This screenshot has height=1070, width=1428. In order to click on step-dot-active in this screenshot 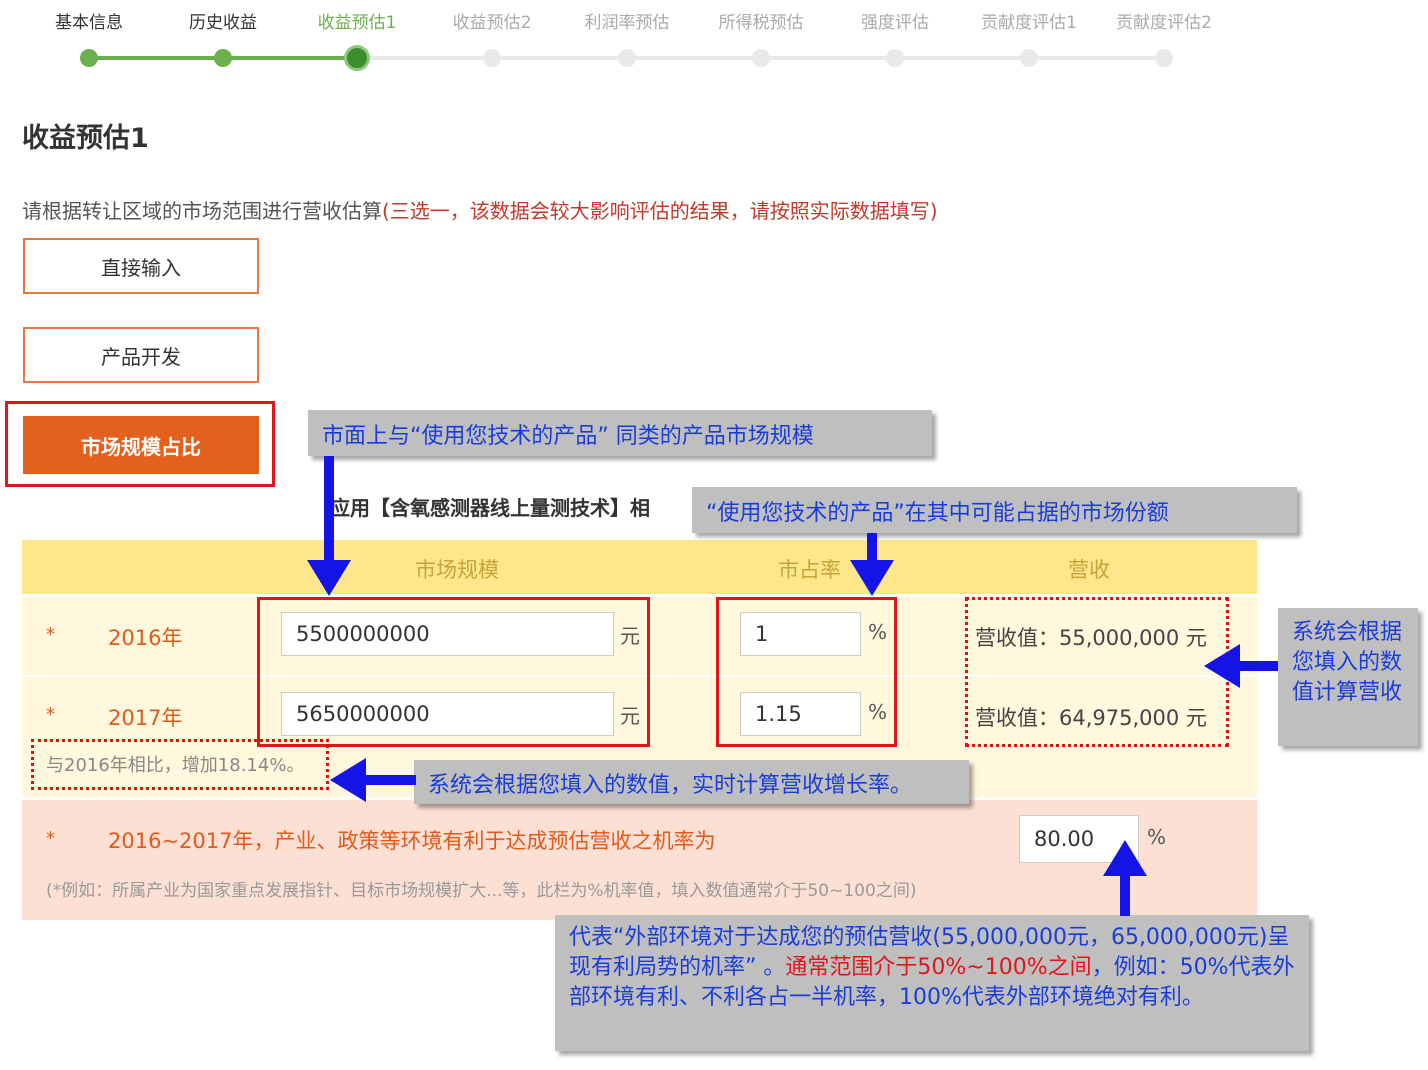, I will do `click(357, 58)`.